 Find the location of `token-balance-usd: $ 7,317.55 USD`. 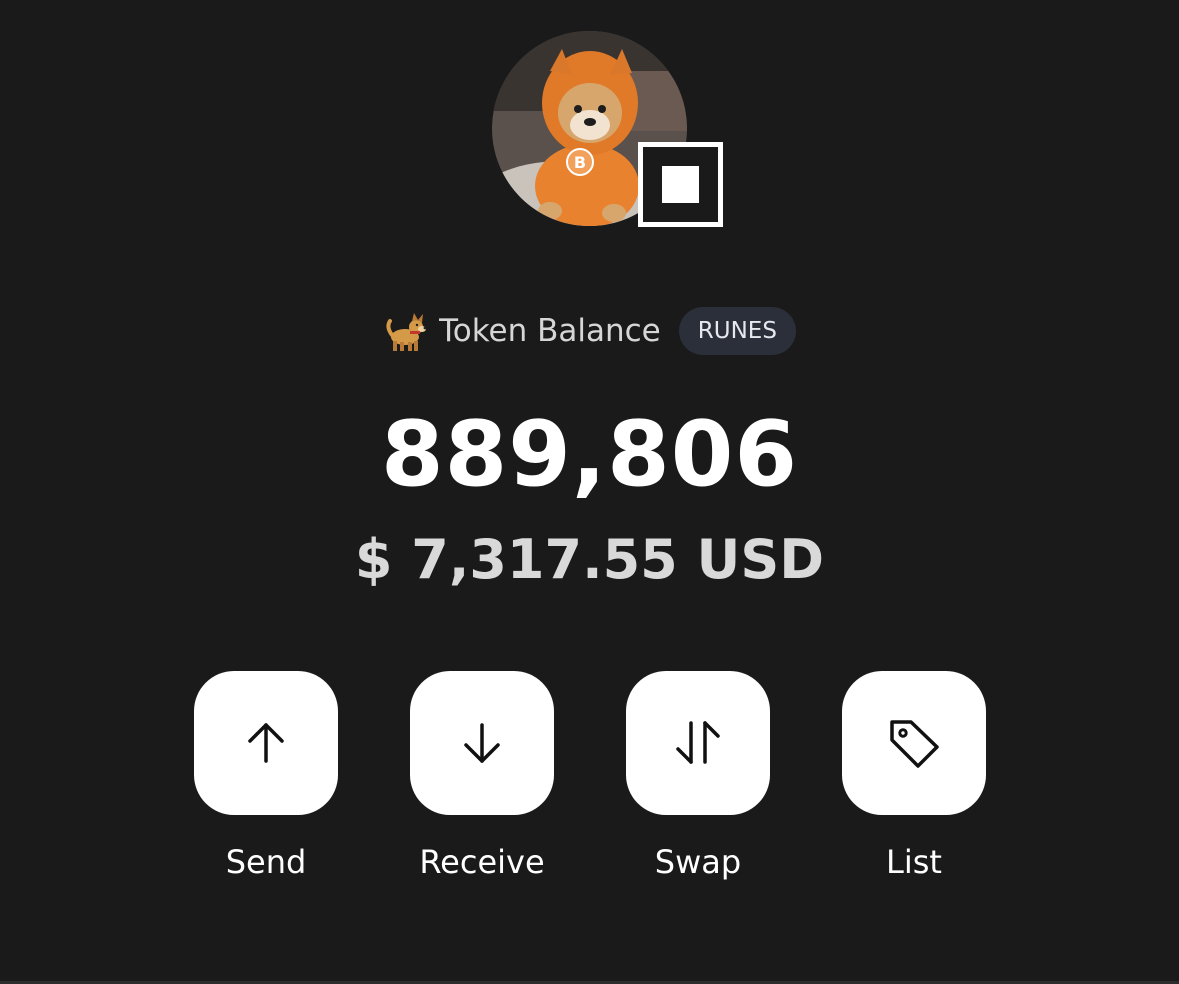

token-balance-usd: $ 7,317.55 USD is located at coordinates (589, 559).